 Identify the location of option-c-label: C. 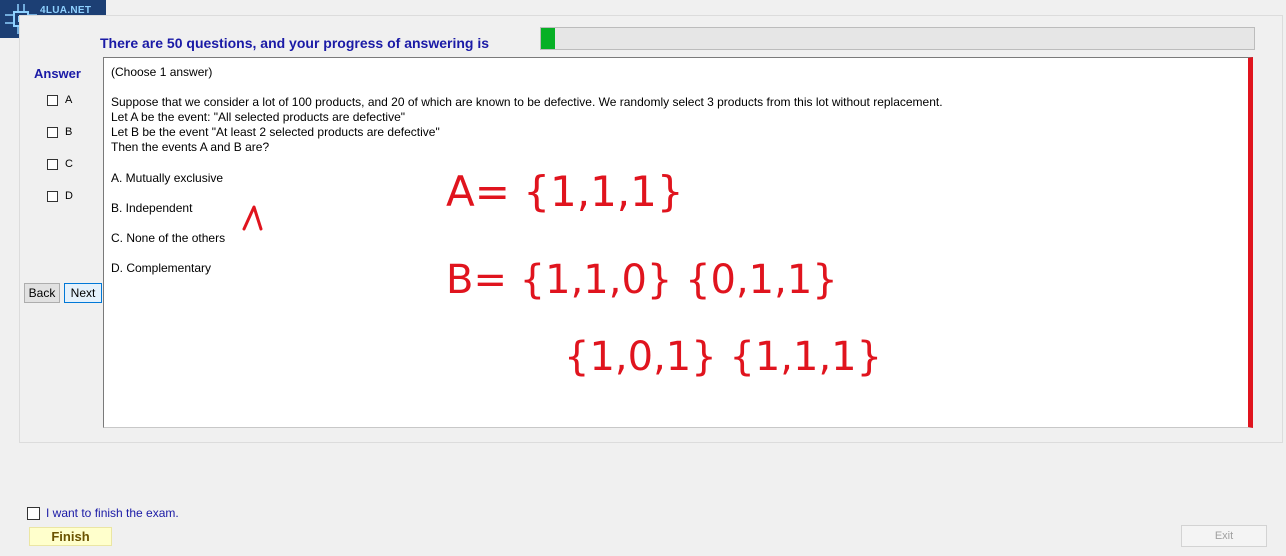
(69, 164).